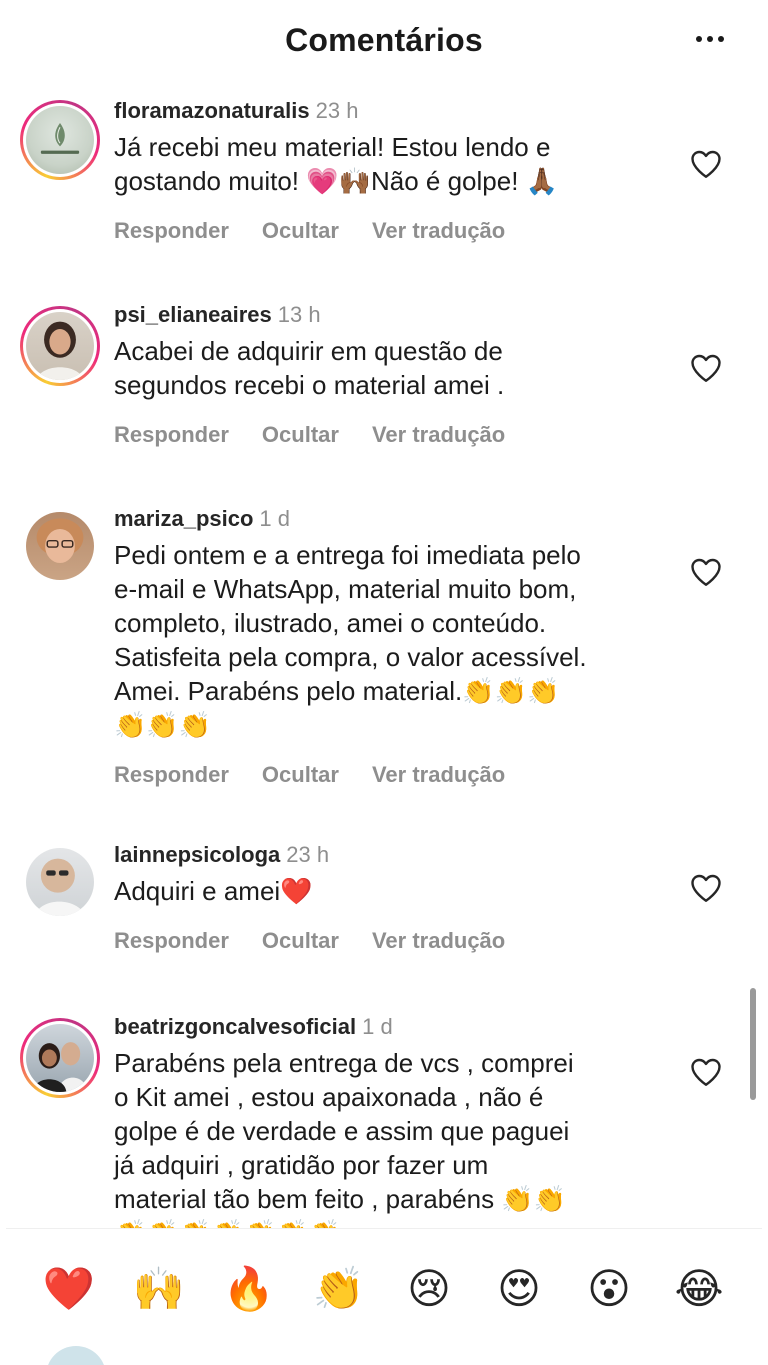  What do you see at coordinates (235, 1026) in the screenshot?
I see `comment-username: beatrizgoncalvesoficial` at bounding box center [235, 1026].